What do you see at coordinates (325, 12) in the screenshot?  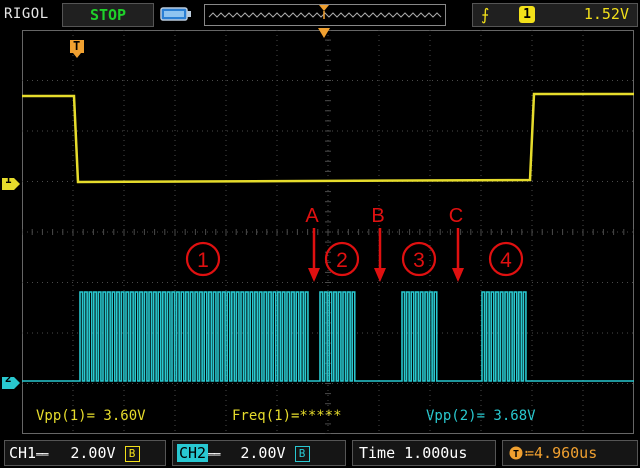 I see `waveform-preview-icon` at bounding box center [325, 12].